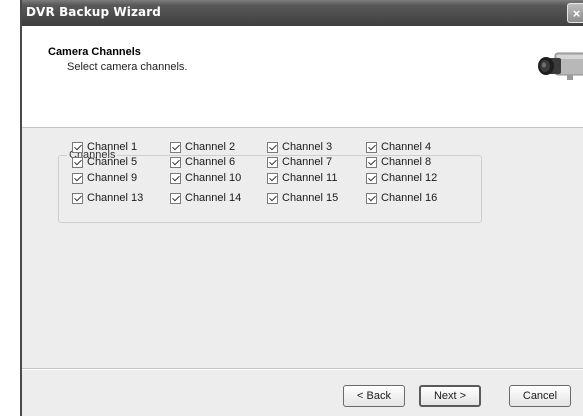 The width and height of the screenshot is (583, 416). Describe the element at coordinates (93, 12) in the screenshot. I see `window-title: DVR Backup Wizard` at that location.